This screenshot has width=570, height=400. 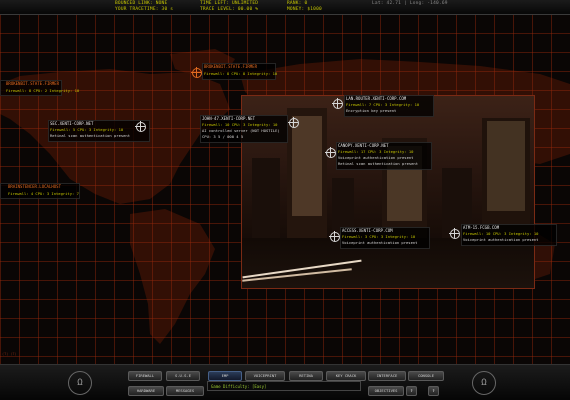 What do you see at coordinates (304, 9) in the screenshot?
I see `money-label: MONEY: $1000` at bounding box center [304, 9].